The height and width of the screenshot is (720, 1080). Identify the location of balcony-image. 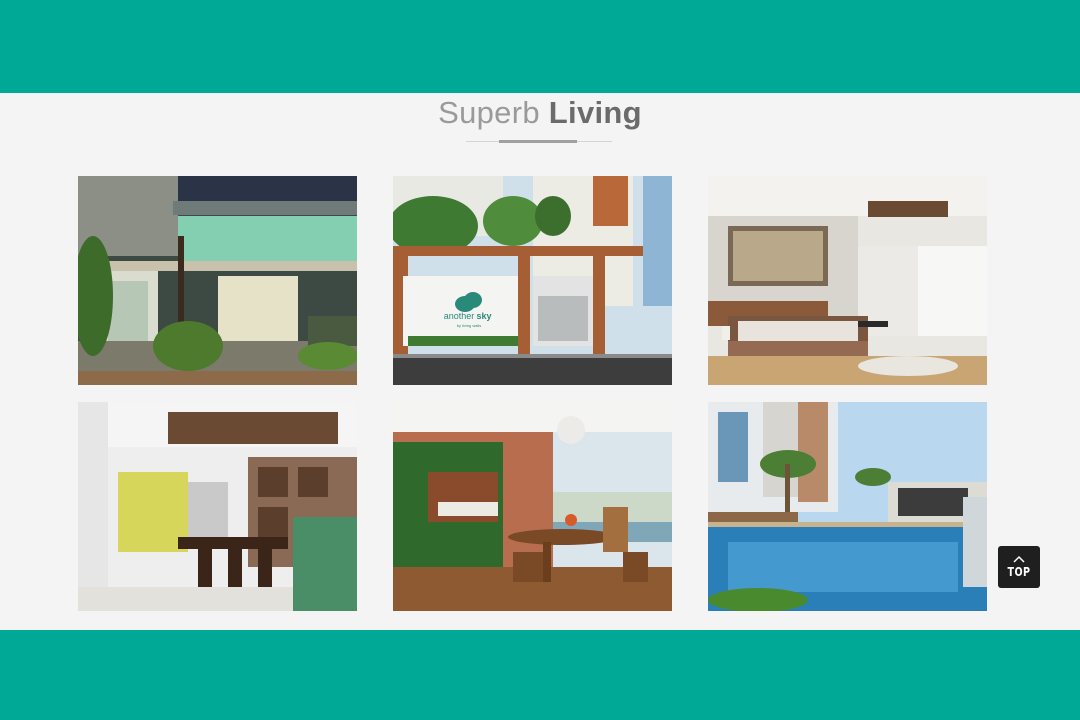
(532, 506).